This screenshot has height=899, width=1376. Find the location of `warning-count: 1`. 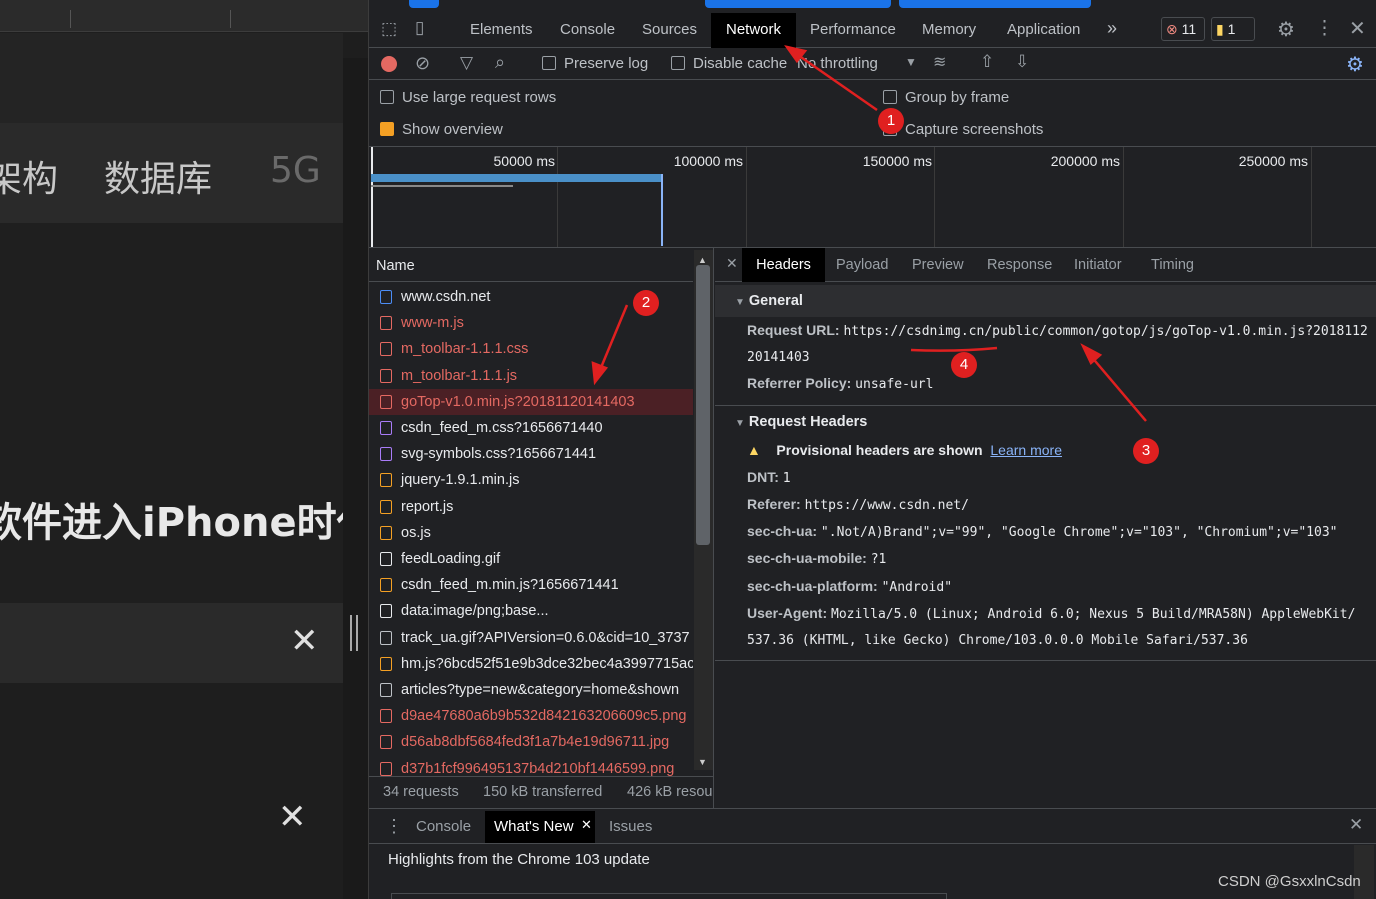

warning-count: 1 is located at coordinates (1231, 29).